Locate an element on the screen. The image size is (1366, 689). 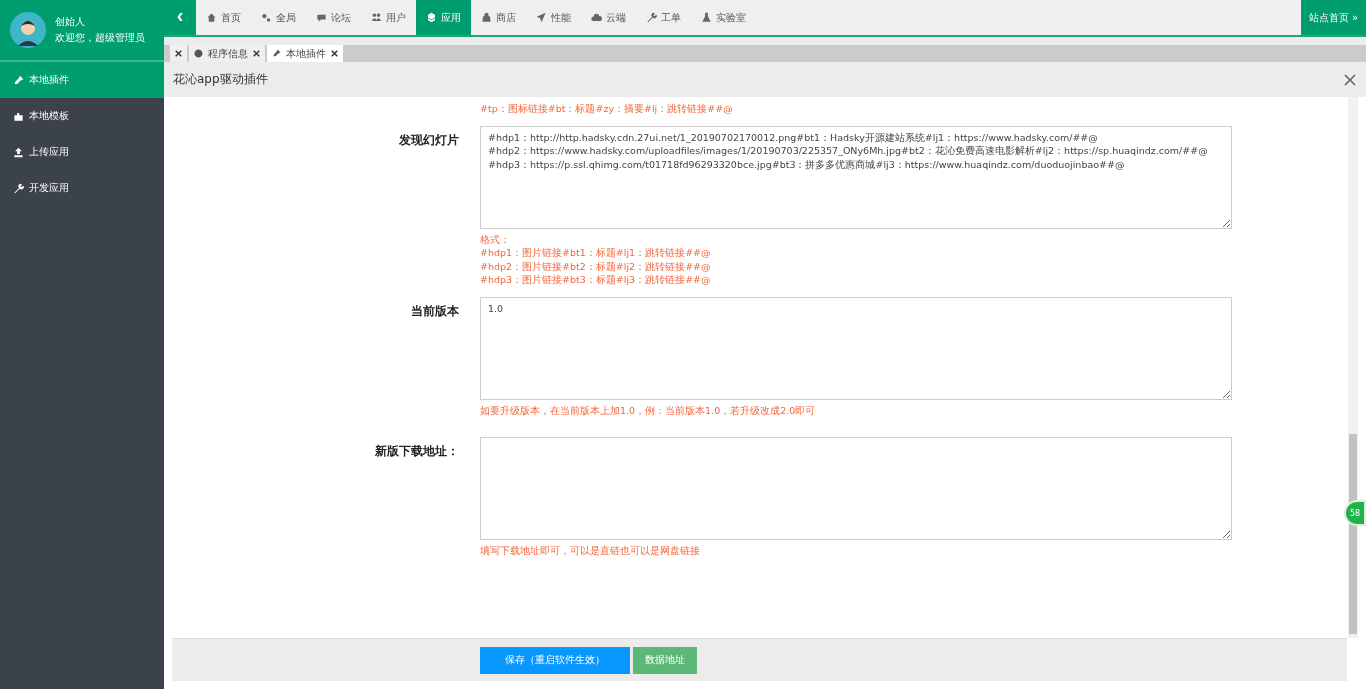
nav-tab: 工单 is located at coordinates (663, 17).